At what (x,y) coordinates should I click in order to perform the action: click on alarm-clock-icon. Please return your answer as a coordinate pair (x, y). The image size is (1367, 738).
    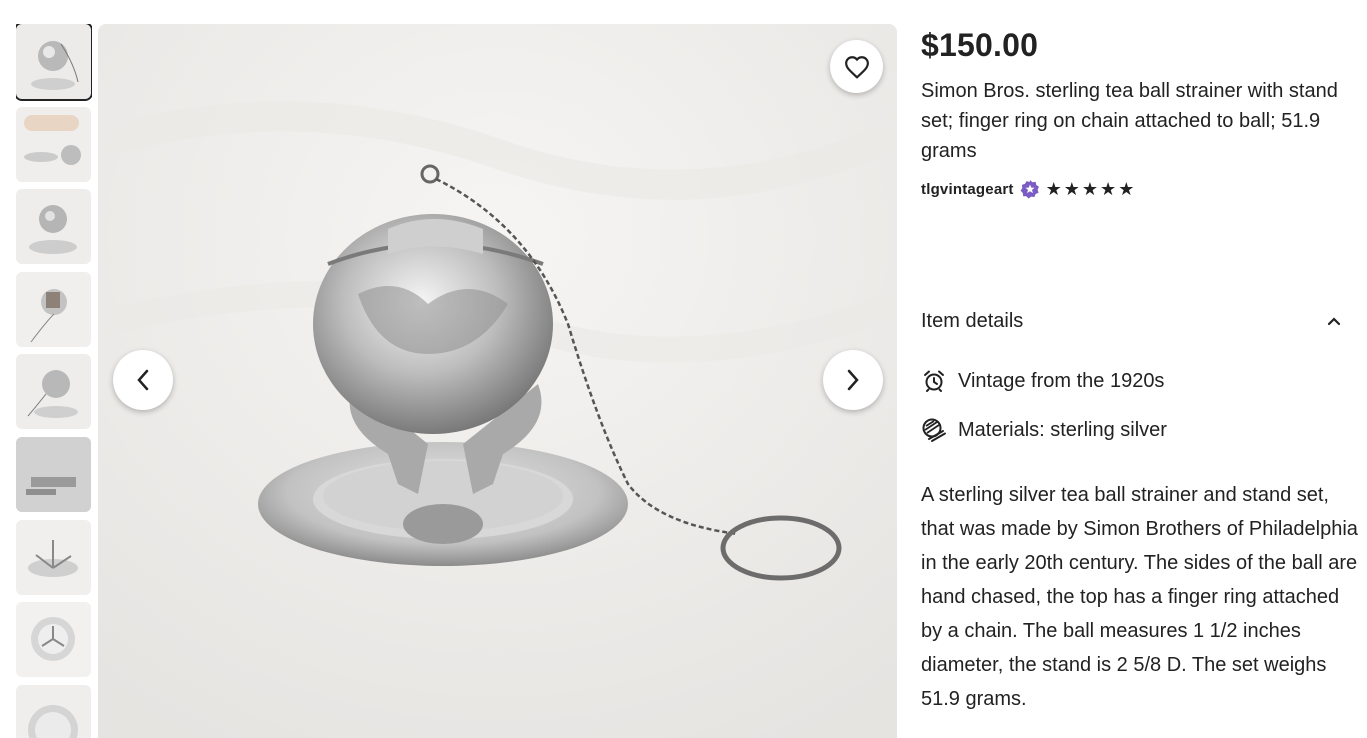
    Looking at the image, I should click on (934, 381).